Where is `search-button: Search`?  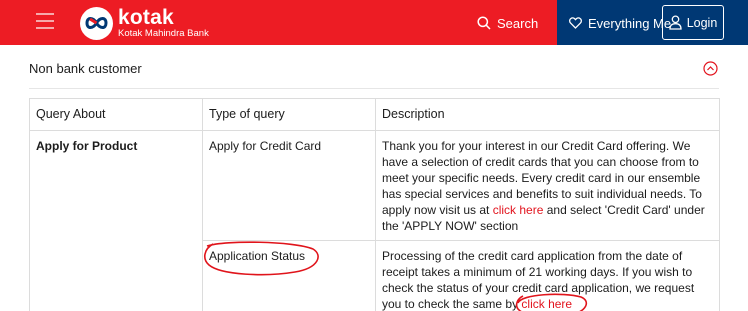 search-button: Search is located at coordinates (507, 23).